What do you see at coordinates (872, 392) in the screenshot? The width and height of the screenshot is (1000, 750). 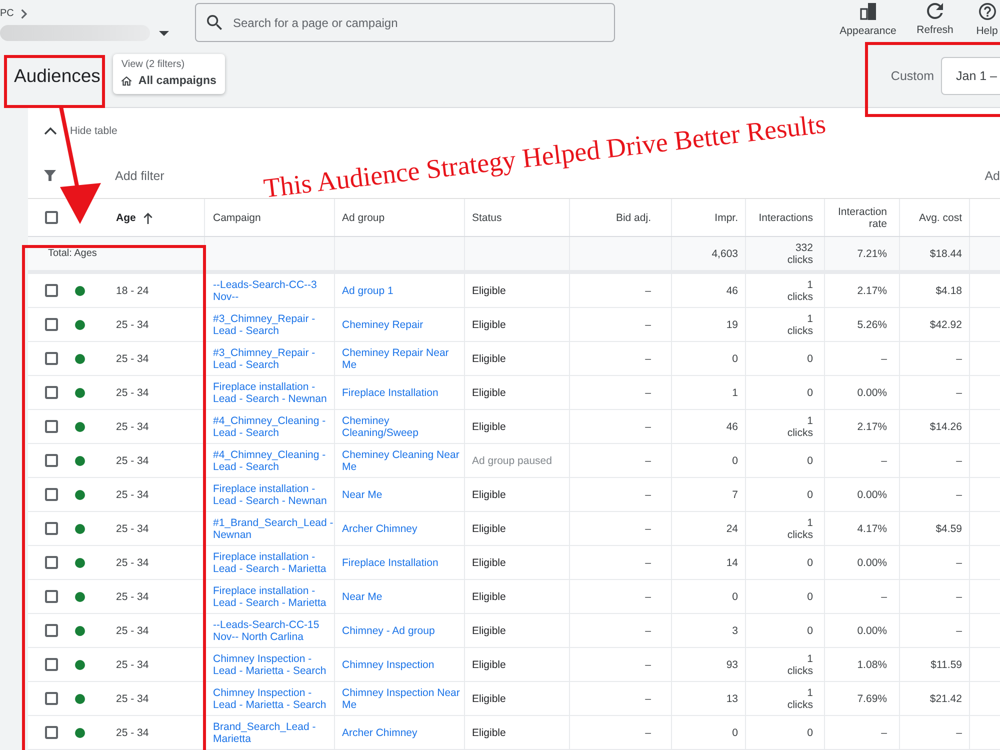 I see `interaction-rate-cell: 0.00%` at bounding box center [872, 392].